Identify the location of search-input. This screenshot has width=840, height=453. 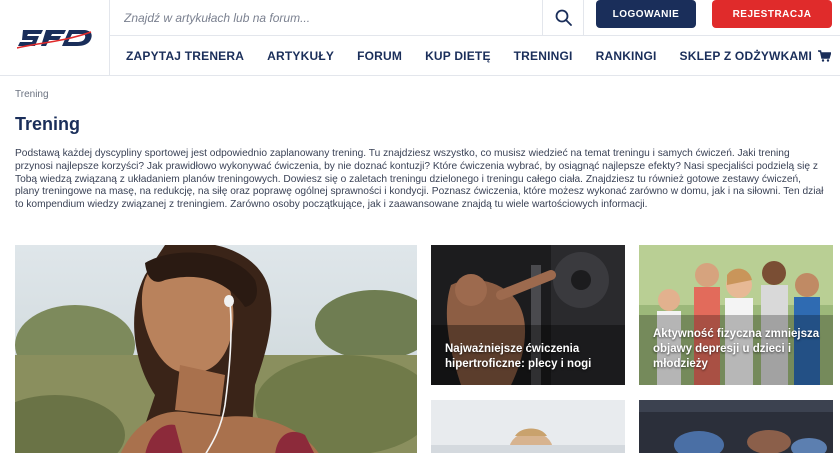
(326, 17).